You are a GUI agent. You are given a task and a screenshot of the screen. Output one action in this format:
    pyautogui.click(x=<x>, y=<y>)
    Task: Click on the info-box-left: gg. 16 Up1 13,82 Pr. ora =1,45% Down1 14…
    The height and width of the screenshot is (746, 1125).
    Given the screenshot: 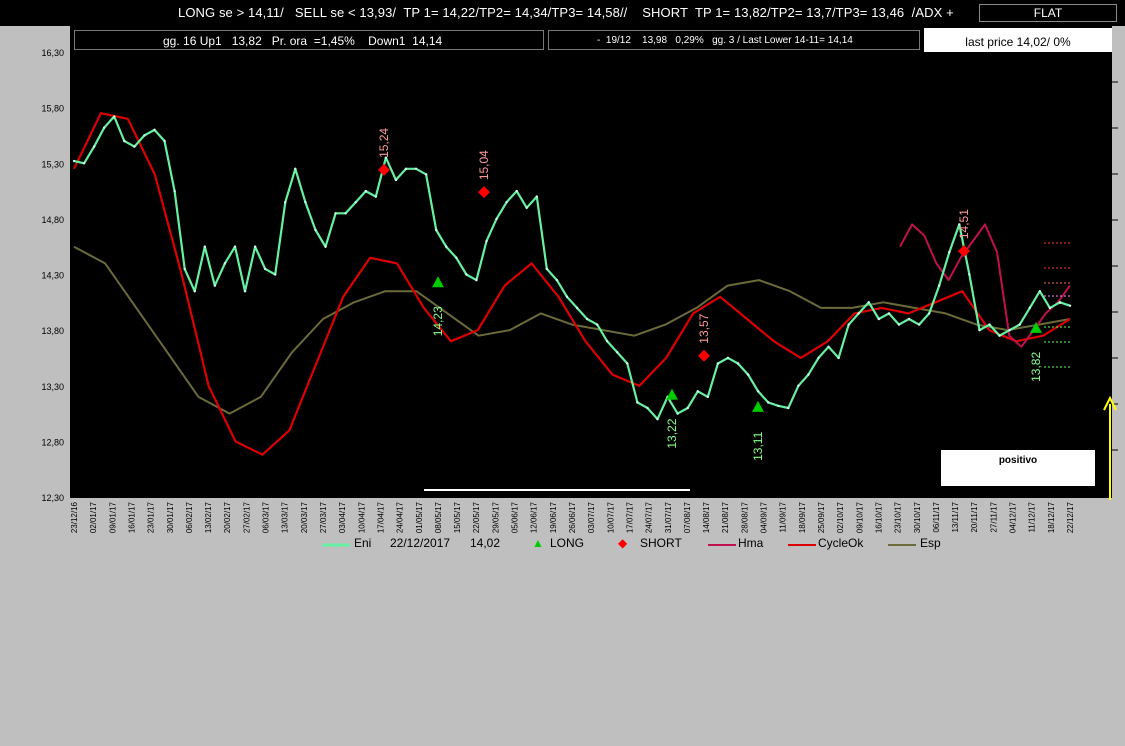 What is the action you would take?
    pyautogui.click(x=309, y=40)
    